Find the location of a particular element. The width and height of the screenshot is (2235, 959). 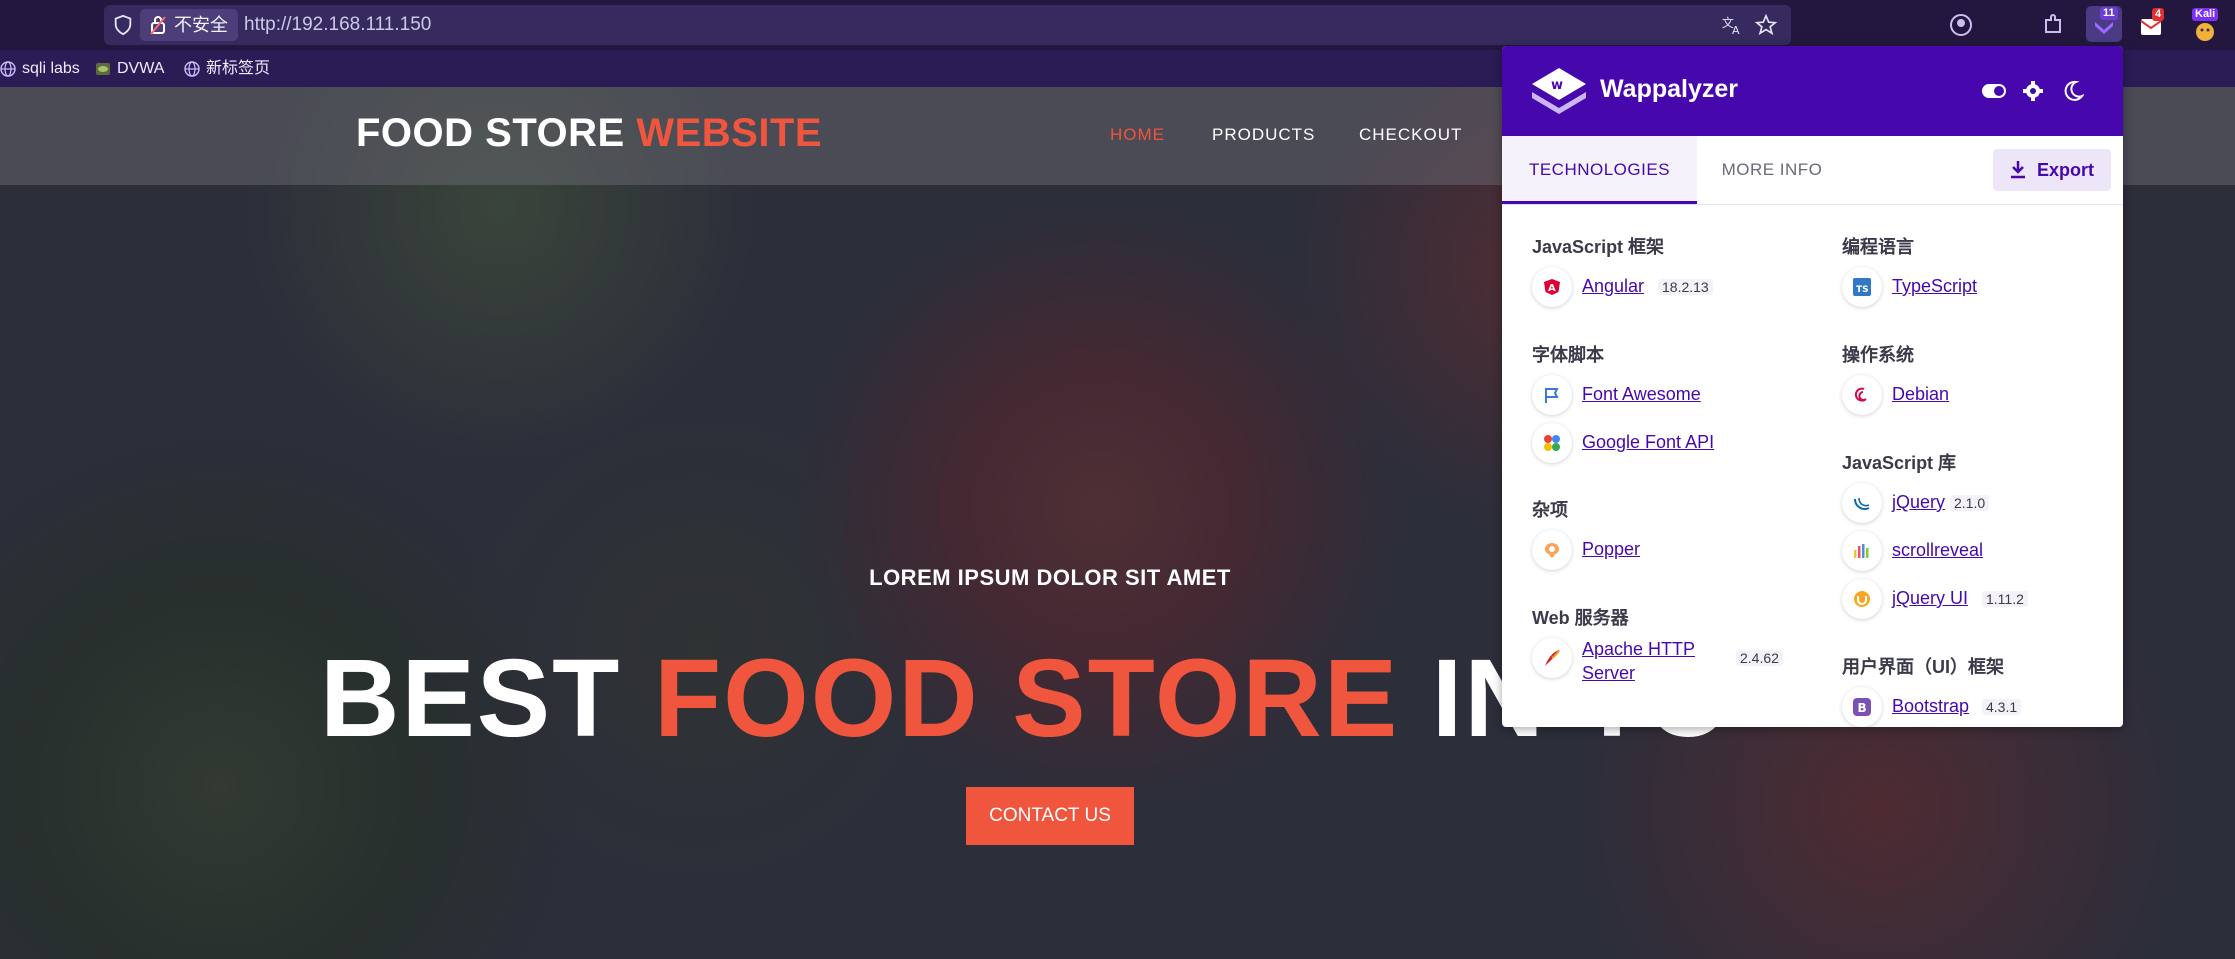

bookmark-new-tab: 新标签页 is located at coordinates (227, 68).